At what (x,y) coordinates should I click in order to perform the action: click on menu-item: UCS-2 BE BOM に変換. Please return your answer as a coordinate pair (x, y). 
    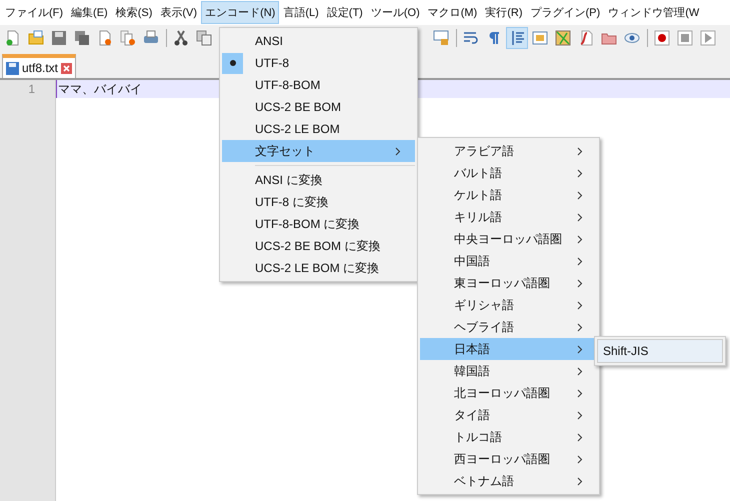
    Looking at the image, I should click on (318, 246).